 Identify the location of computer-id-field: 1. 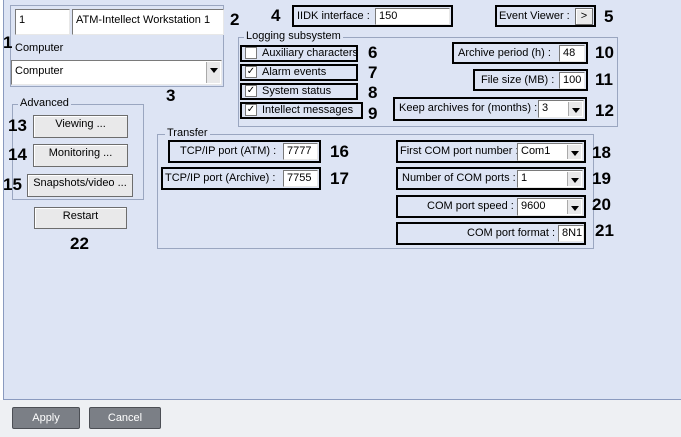
(42, 22).